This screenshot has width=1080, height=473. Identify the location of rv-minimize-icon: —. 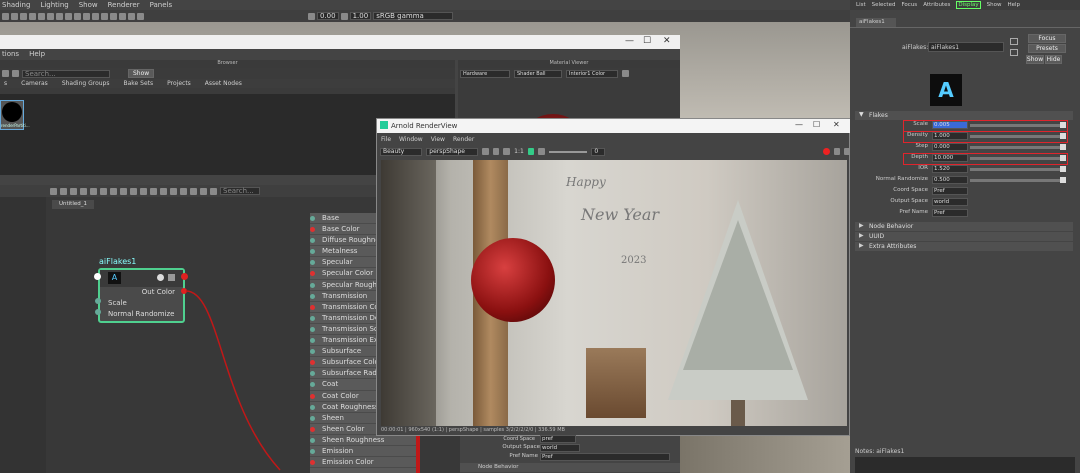
(799, 124).